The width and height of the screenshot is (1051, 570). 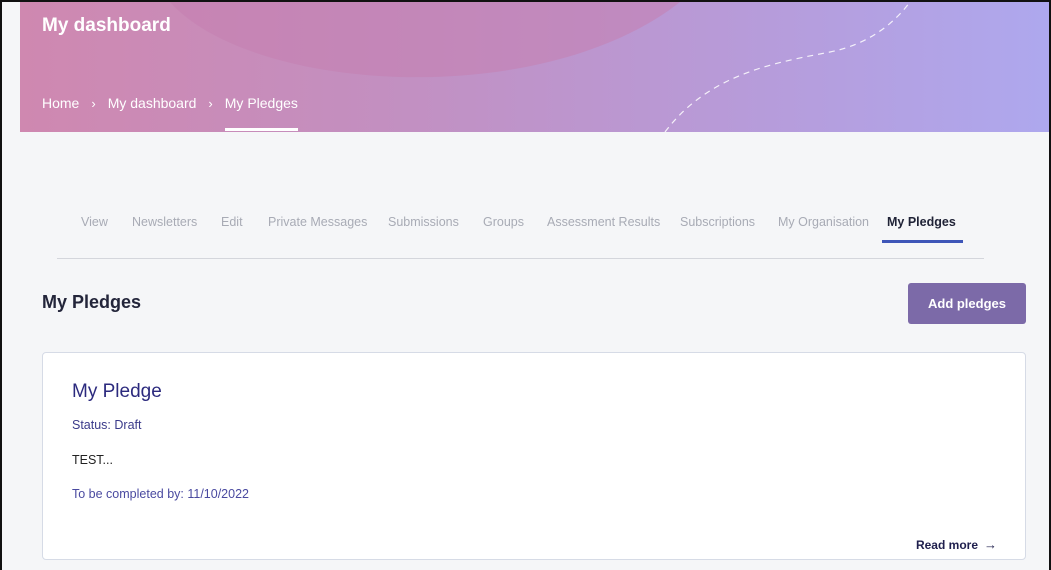 What do you see at coordinates (152, 103) in the screenshot?
I see `breadcrumb-my-dashboard: My dashboard` at bounding box center [152, 103].